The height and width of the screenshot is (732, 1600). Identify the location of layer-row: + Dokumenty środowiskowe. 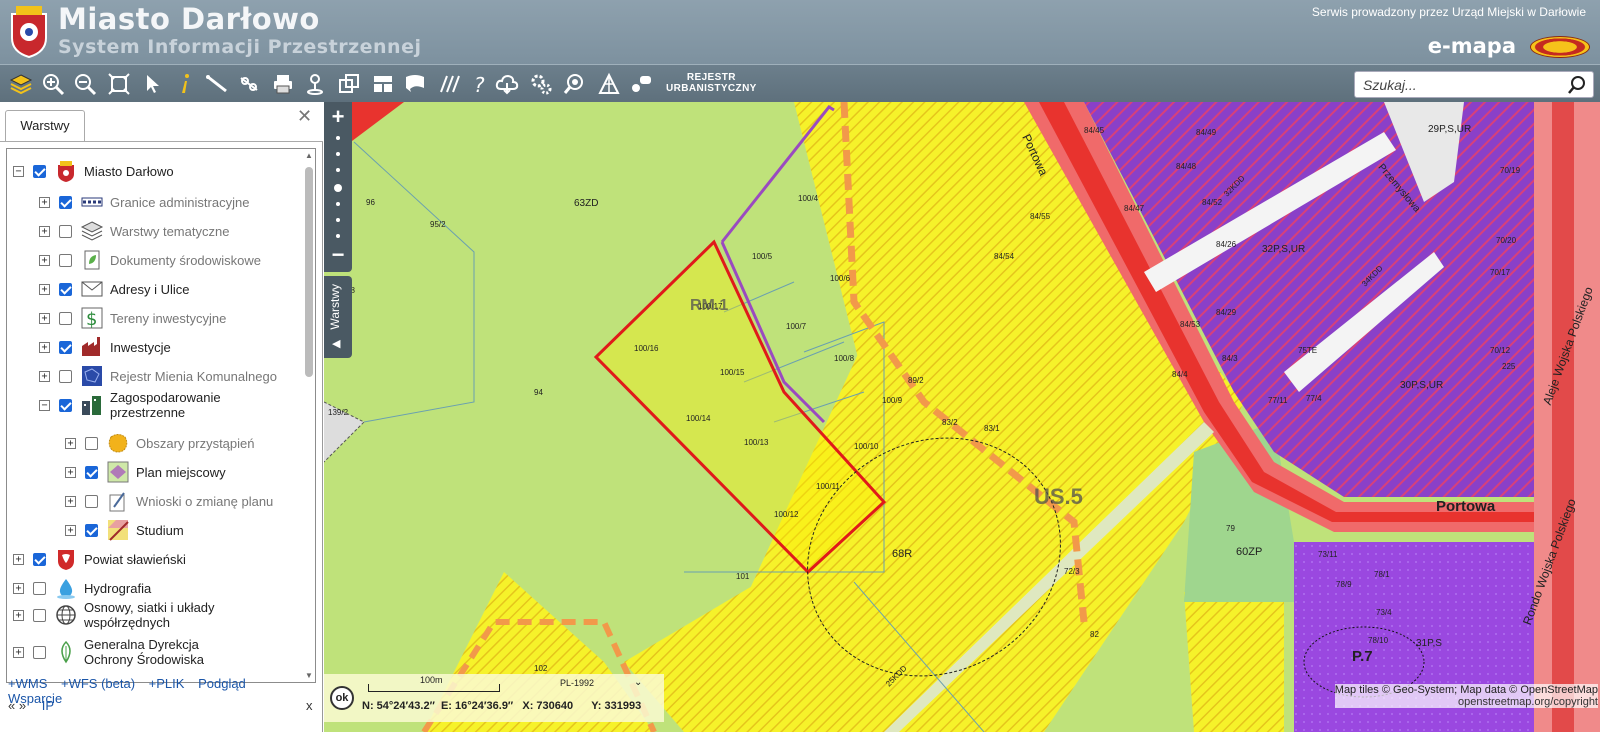
(171, 260).